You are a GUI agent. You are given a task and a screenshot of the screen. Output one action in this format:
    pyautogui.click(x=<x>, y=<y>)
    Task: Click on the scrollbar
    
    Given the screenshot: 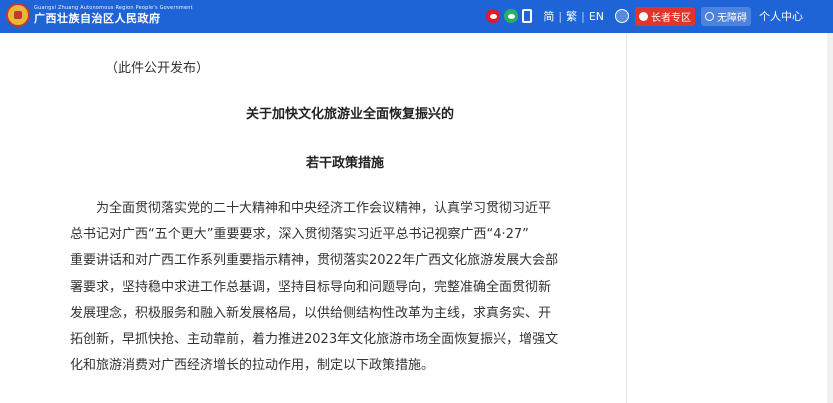 What is the action you would take?
    pyautogui.click(x=830, y=218)
    